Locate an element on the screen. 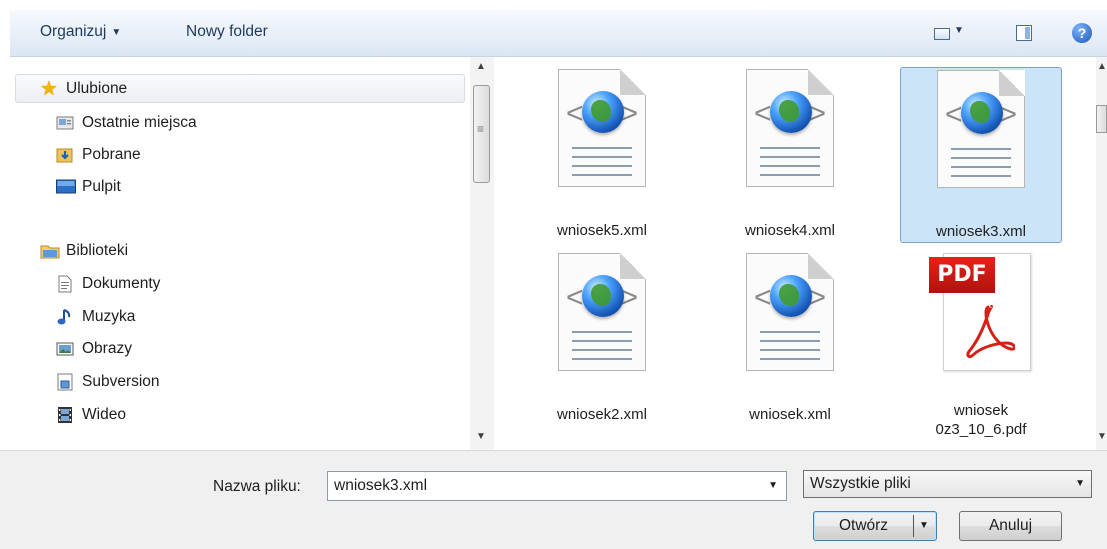 The width and height of the screenshot is (1107, 549). nav-item-videos: Wideo is located at coordinates (91, 415).